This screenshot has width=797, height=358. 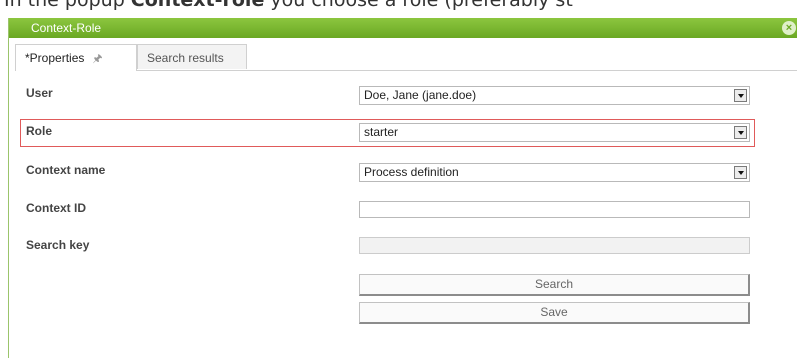 I want to click on tab-search-results: Search results, so click(x=192, y=56).